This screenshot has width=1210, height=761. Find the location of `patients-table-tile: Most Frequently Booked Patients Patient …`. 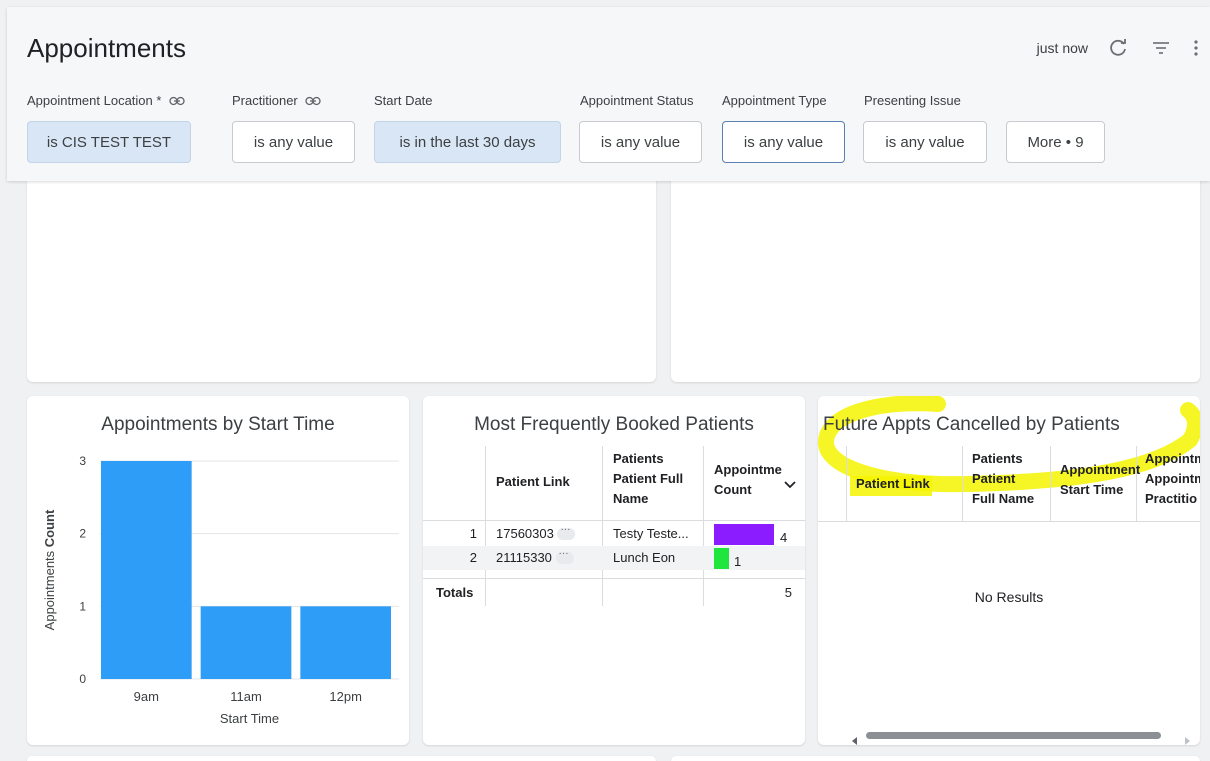

patients-table-tile: Most Frequently Booked Patients Patient … is located at coordinates (614, 570).